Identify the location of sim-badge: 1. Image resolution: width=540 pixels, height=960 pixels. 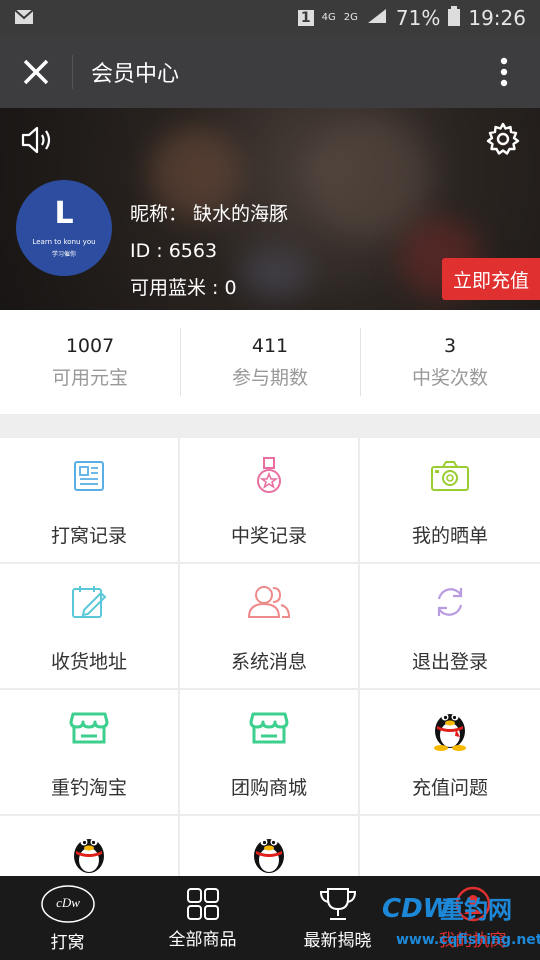
(305, 18).